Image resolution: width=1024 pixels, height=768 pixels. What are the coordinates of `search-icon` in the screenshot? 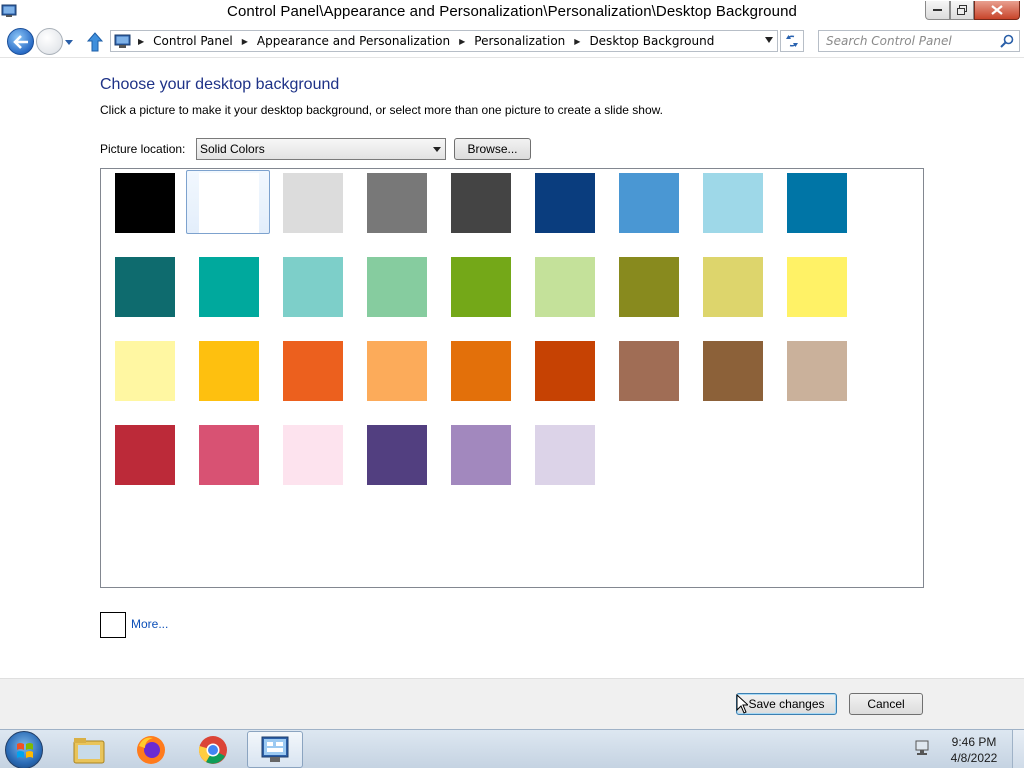 It's located at (1007, 41).